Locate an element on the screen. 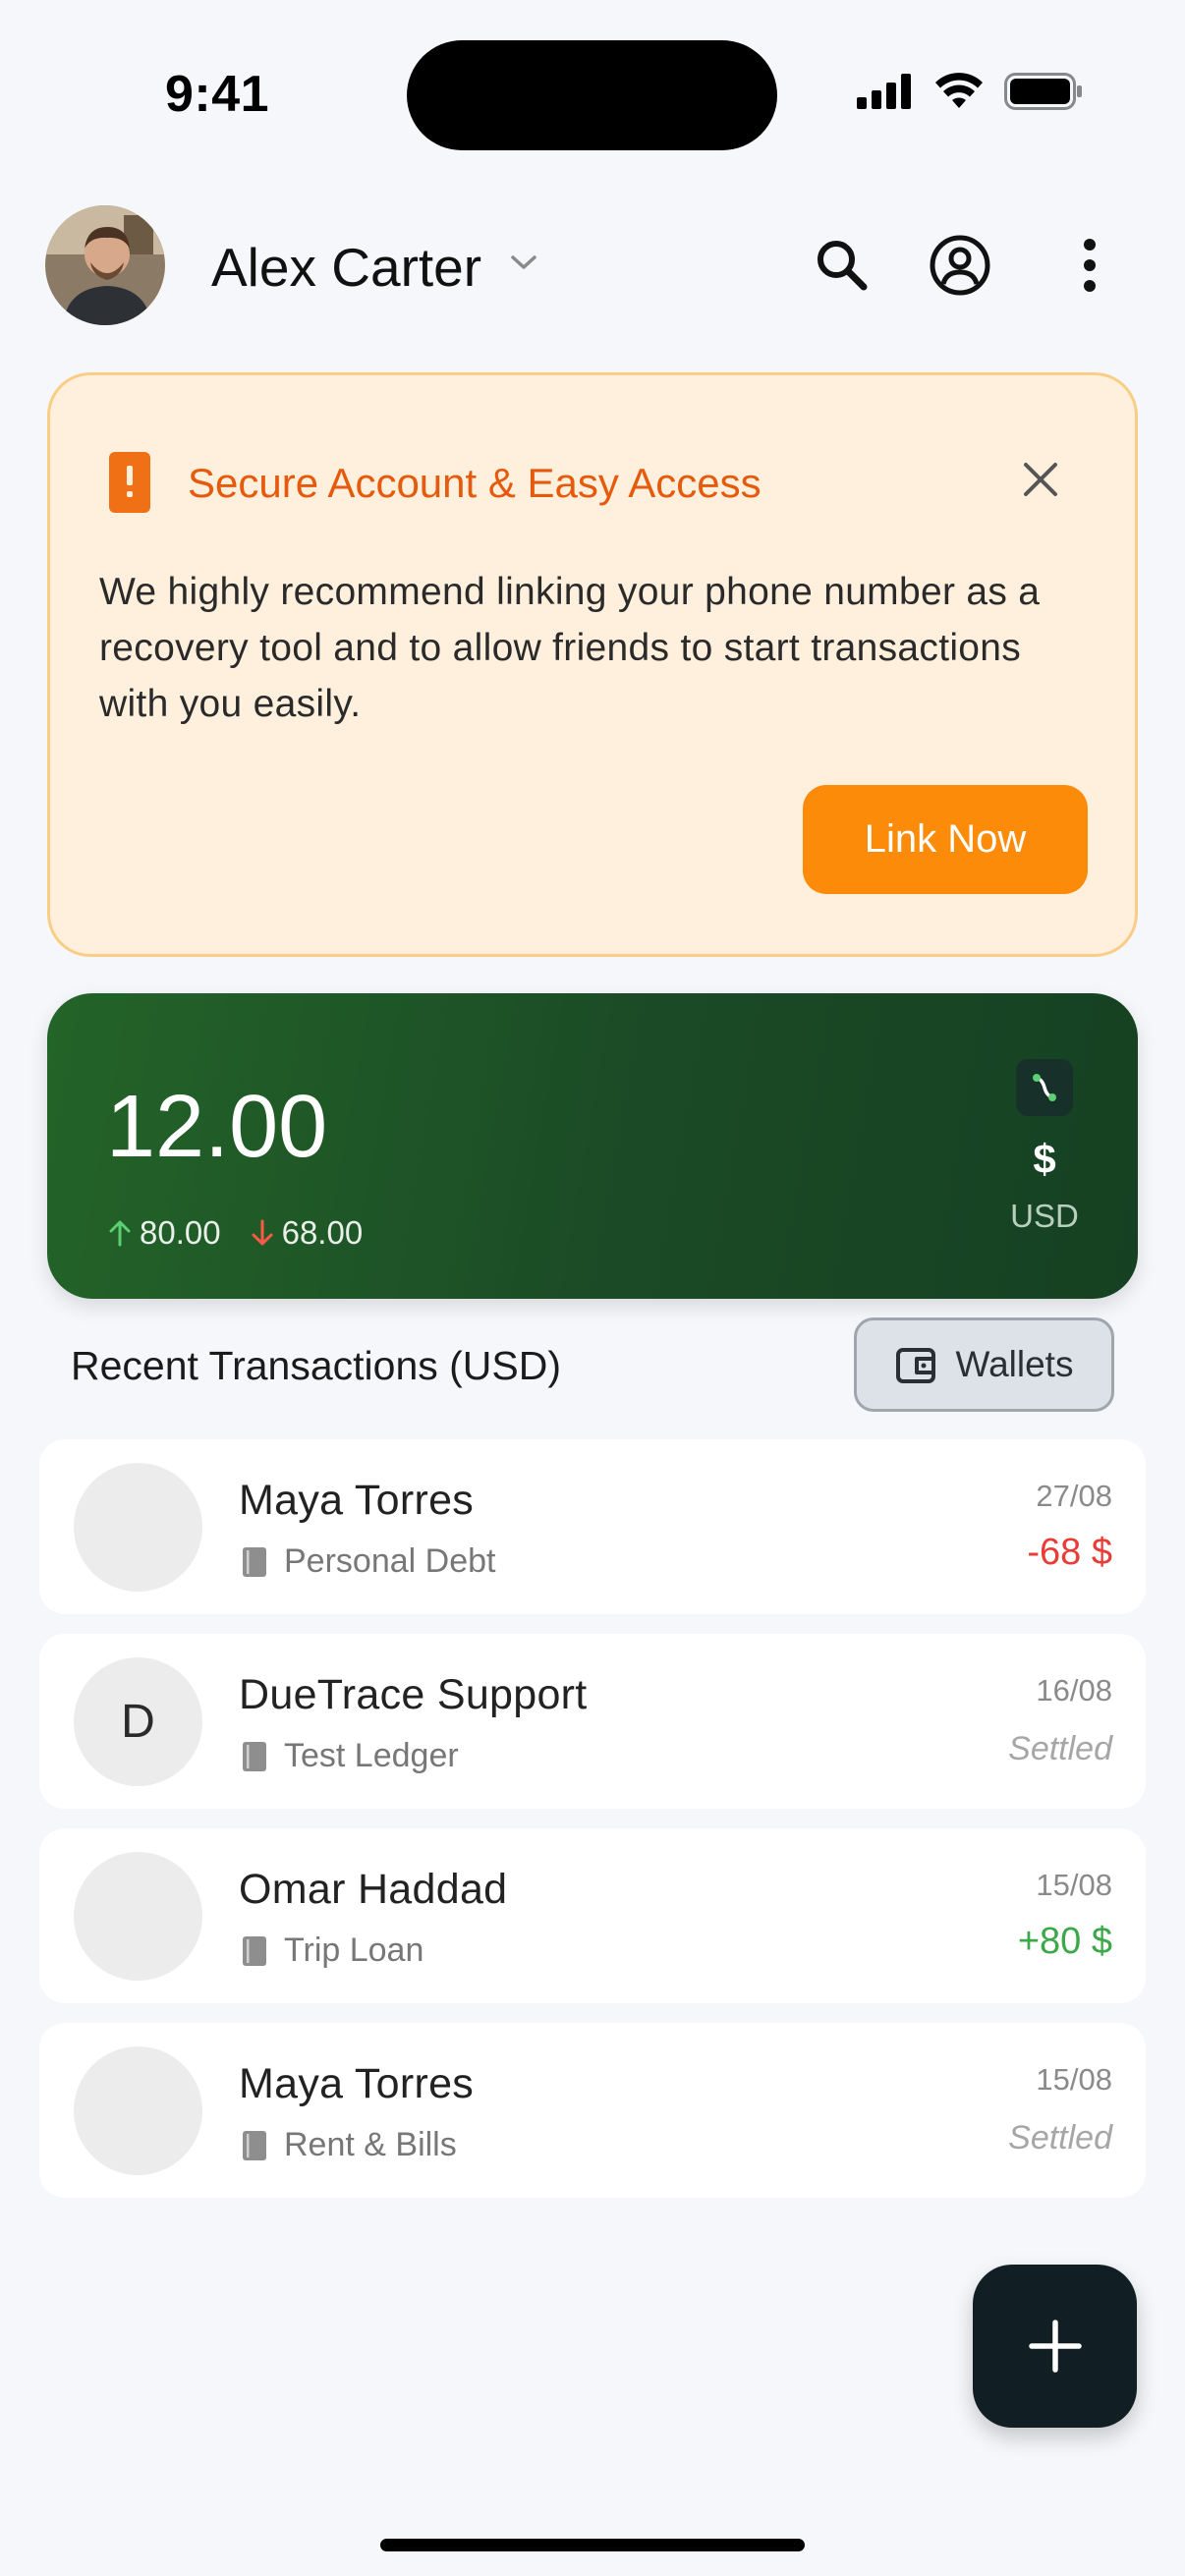 Image resolution: width=1185 pixels, height=2576 pixels. more-options-button is located at coordinates (1089, 265).